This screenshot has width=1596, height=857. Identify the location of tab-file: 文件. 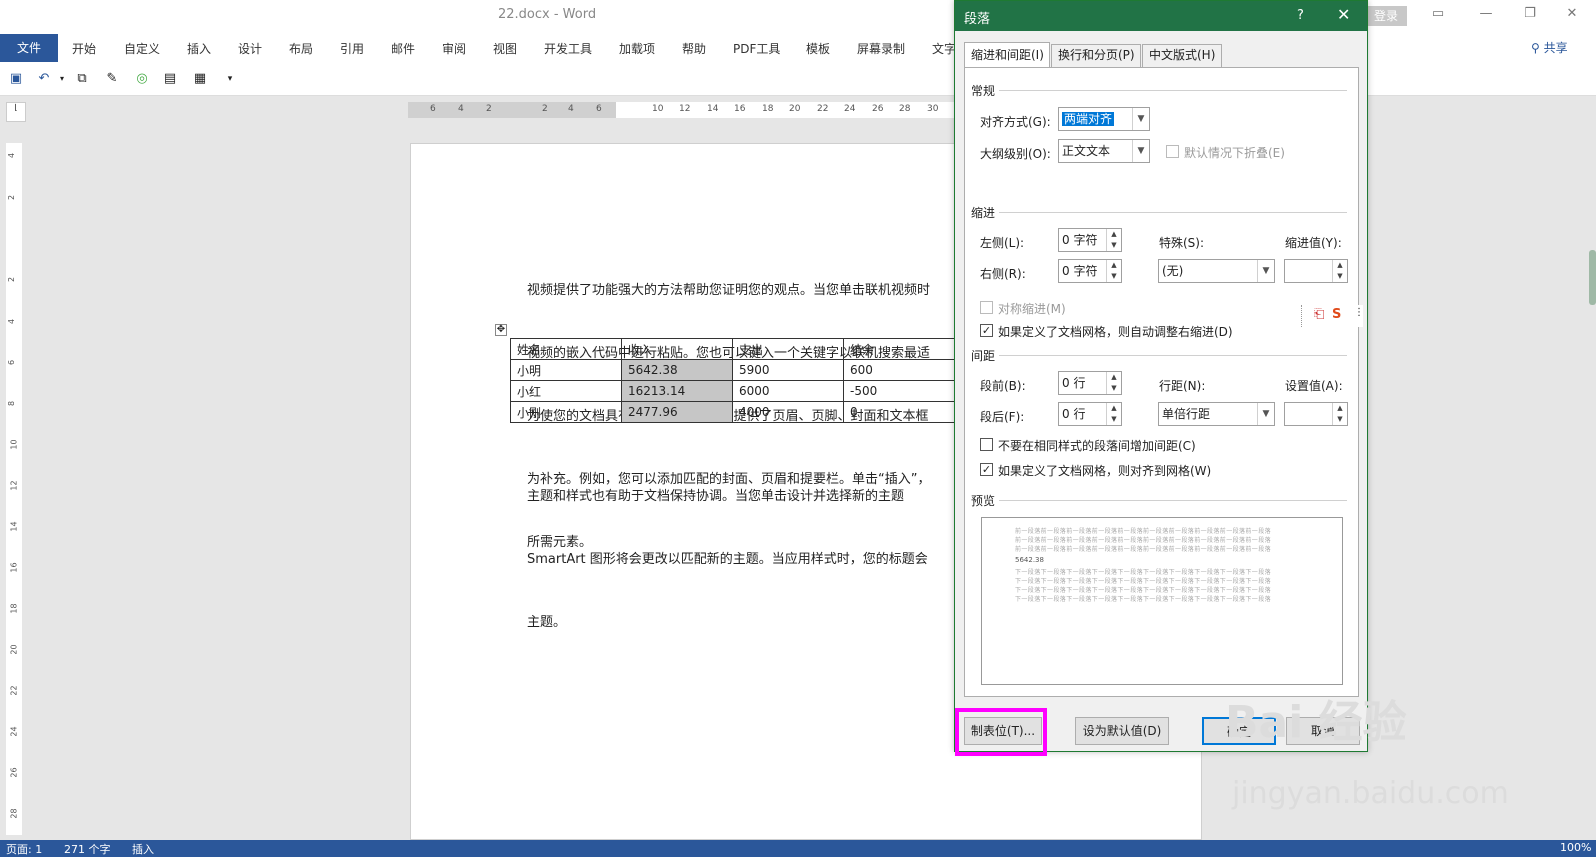
(29, 48).